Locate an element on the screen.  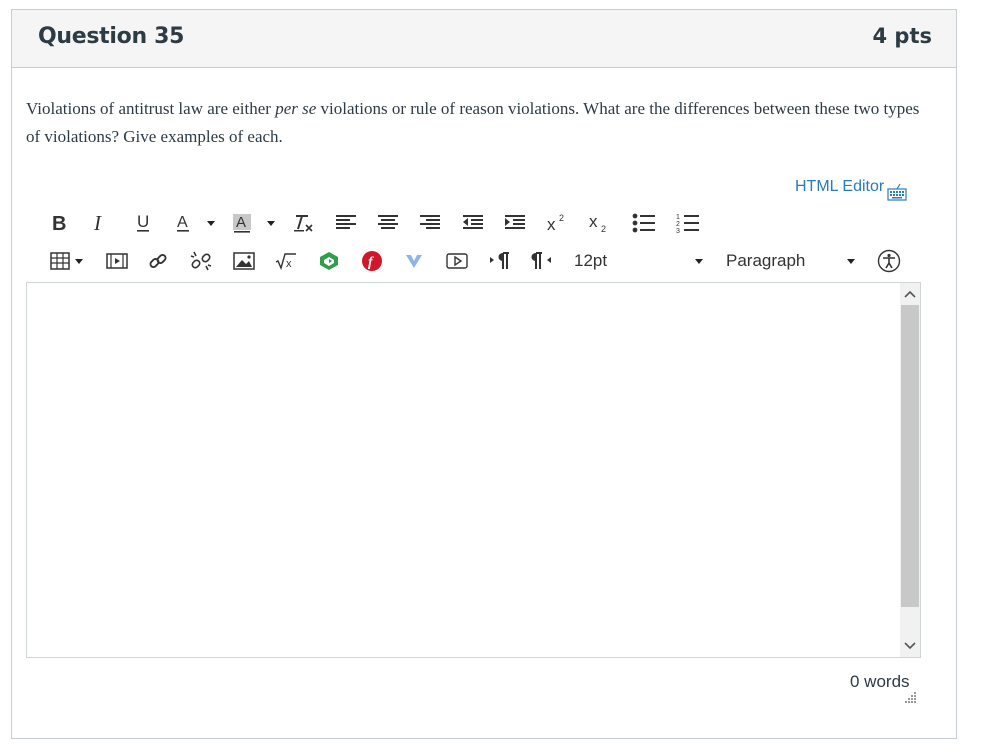
align-center-icon is located at coordinates (388, 223).